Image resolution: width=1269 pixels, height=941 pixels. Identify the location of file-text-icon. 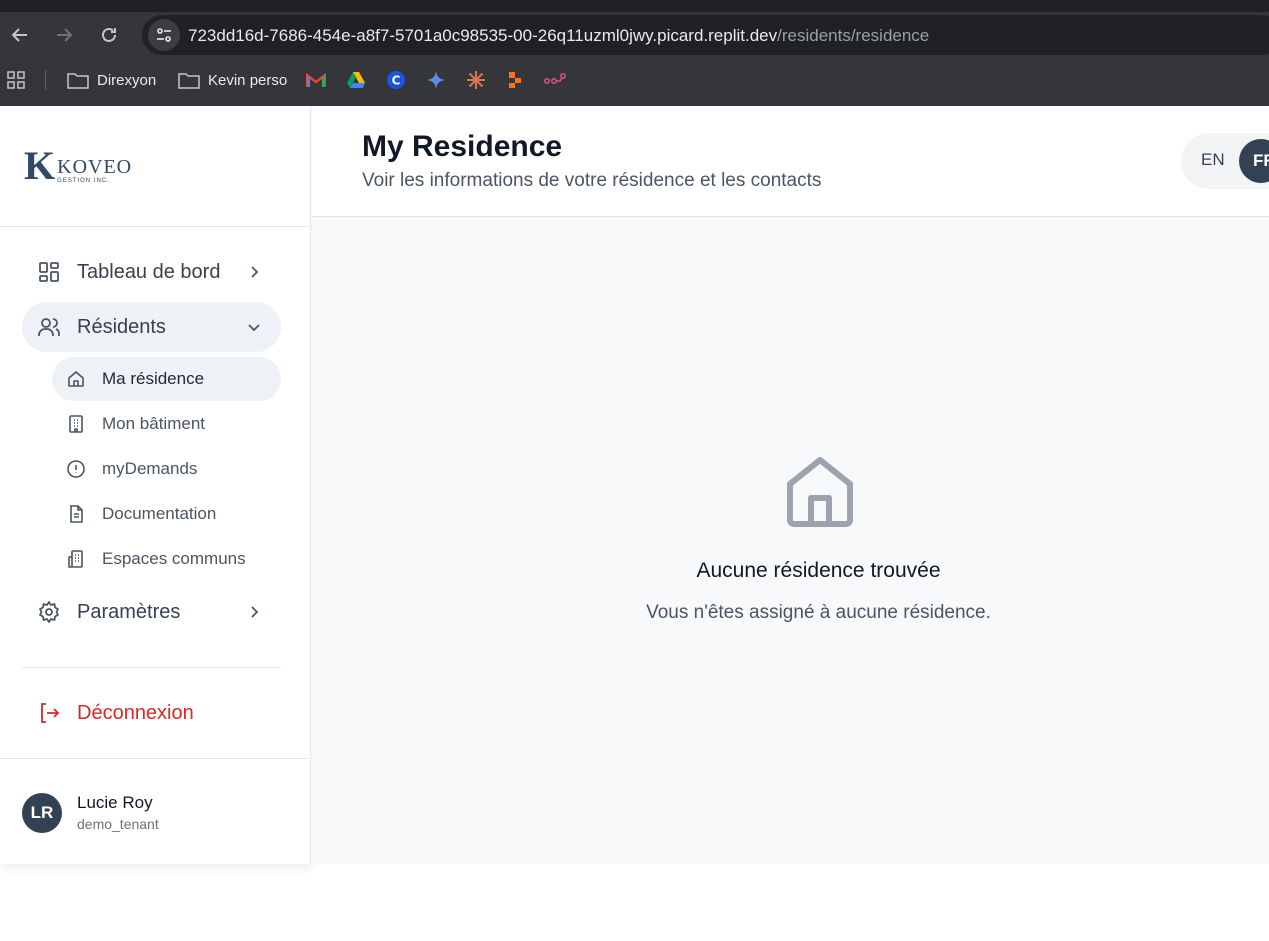
(76, 514).